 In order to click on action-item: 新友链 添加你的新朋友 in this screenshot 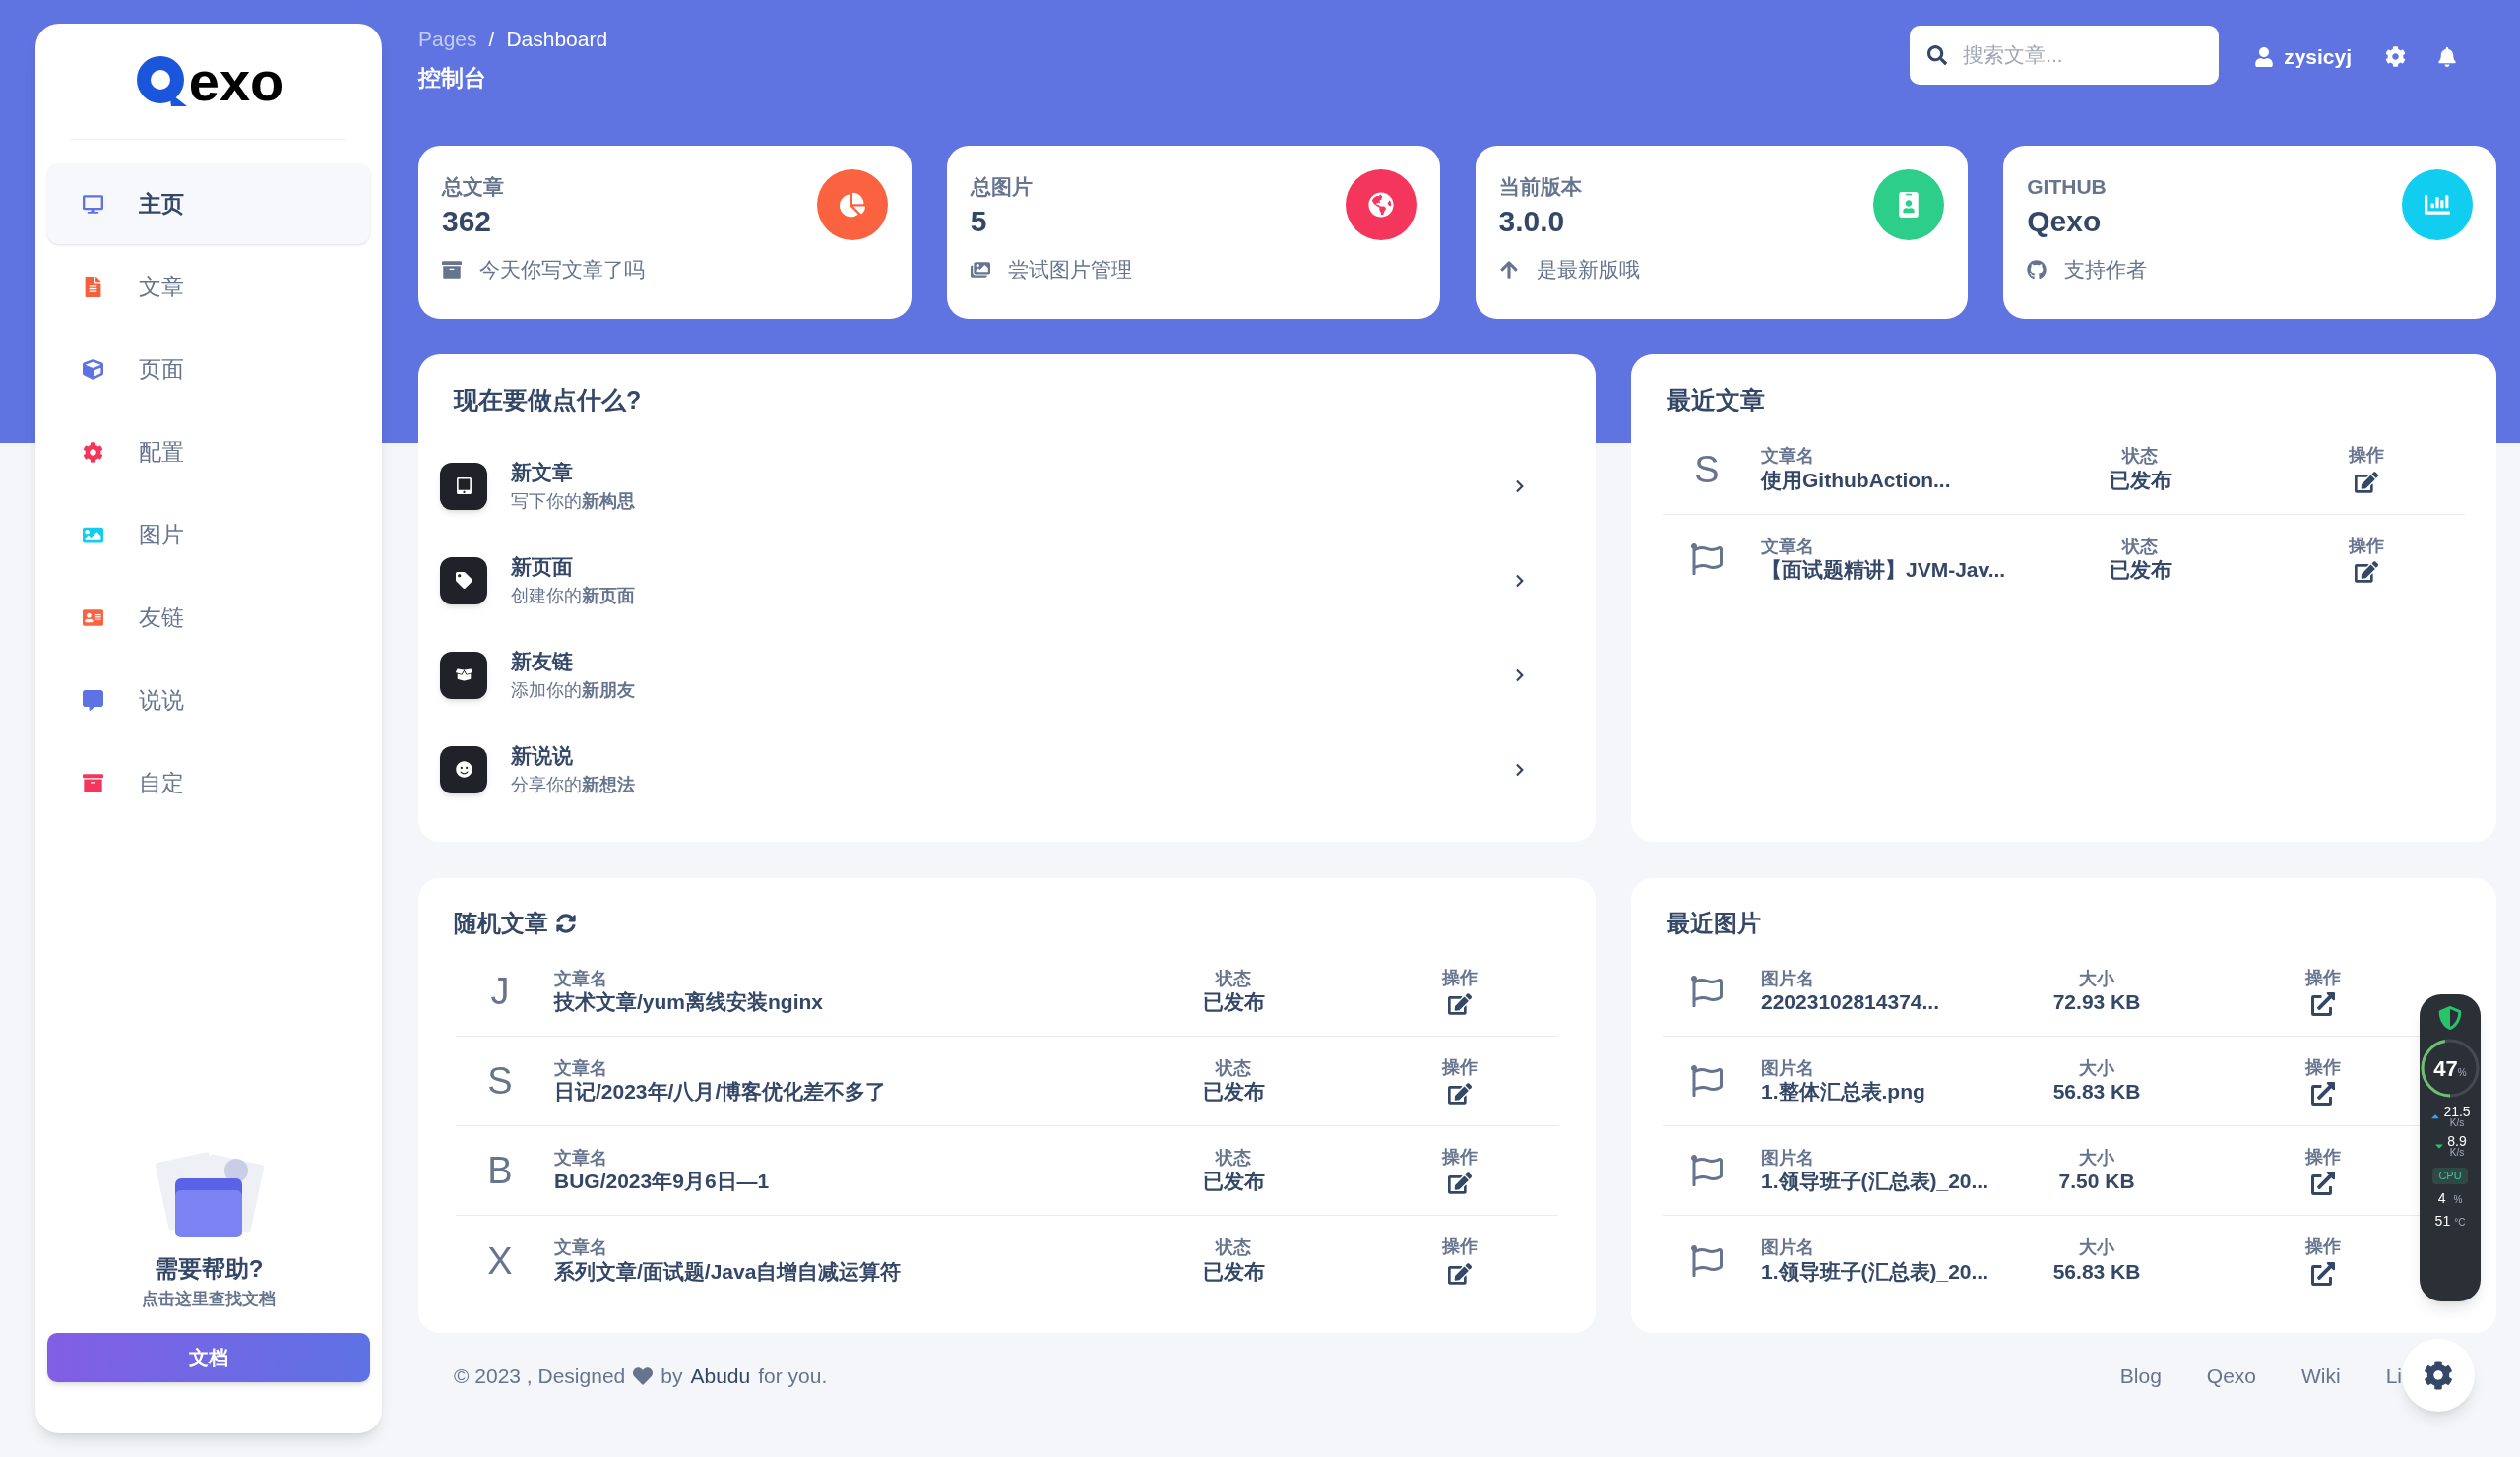, I will do `click(1007, 675)`.